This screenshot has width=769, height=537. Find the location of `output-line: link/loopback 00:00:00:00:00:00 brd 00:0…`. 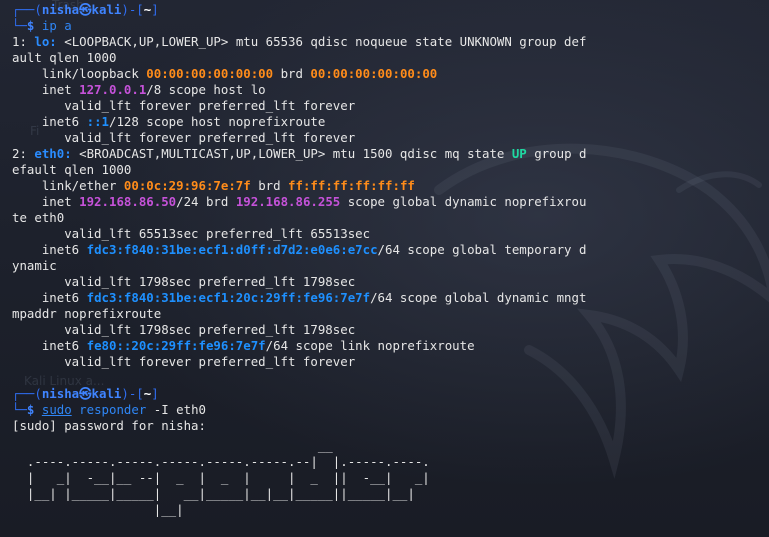

output-line: link/loopback 00:00:00:00:00:00 brd 00:0… is located at coordinates (225, 73).